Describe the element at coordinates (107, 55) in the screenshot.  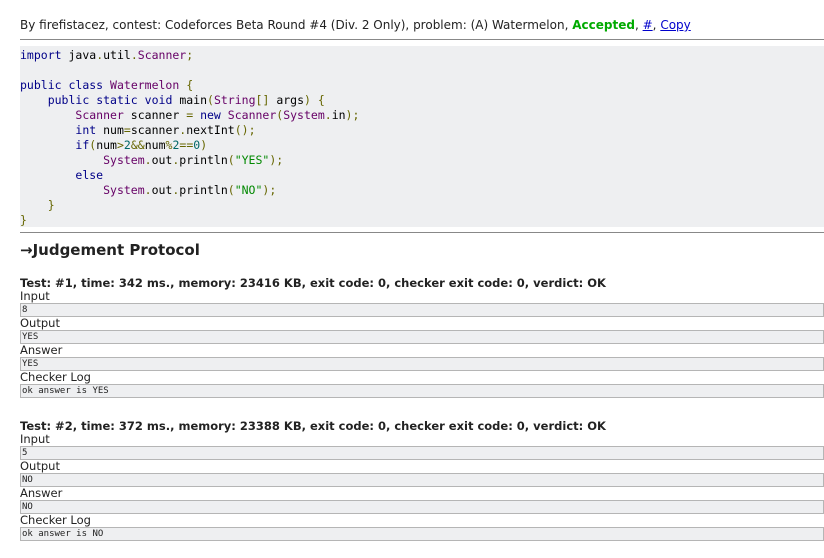
I see `code-line: import java.util.Scanner;` at that location.